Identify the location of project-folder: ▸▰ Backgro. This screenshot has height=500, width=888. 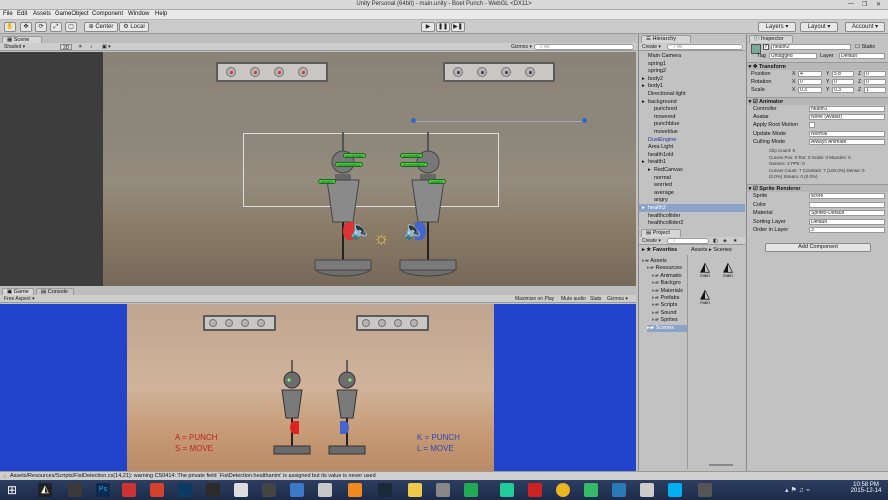
(666, 283).